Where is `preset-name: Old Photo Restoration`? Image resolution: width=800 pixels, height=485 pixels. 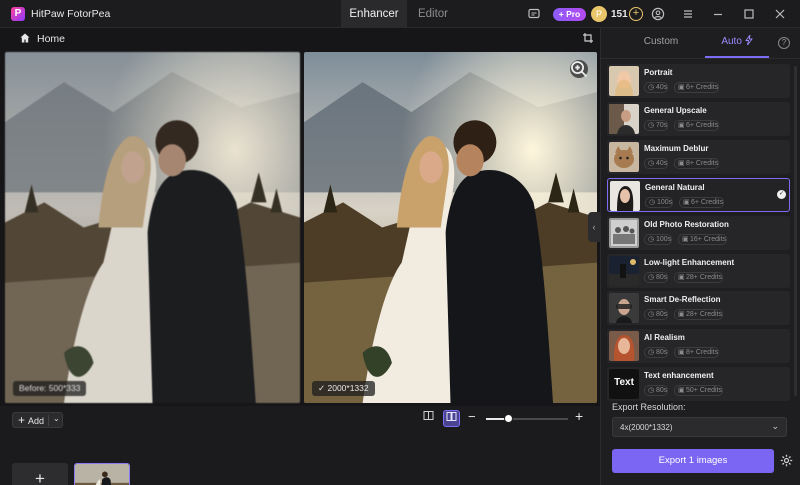 preset-name: Old Photo Restoration is located at coordinates (686, 224).